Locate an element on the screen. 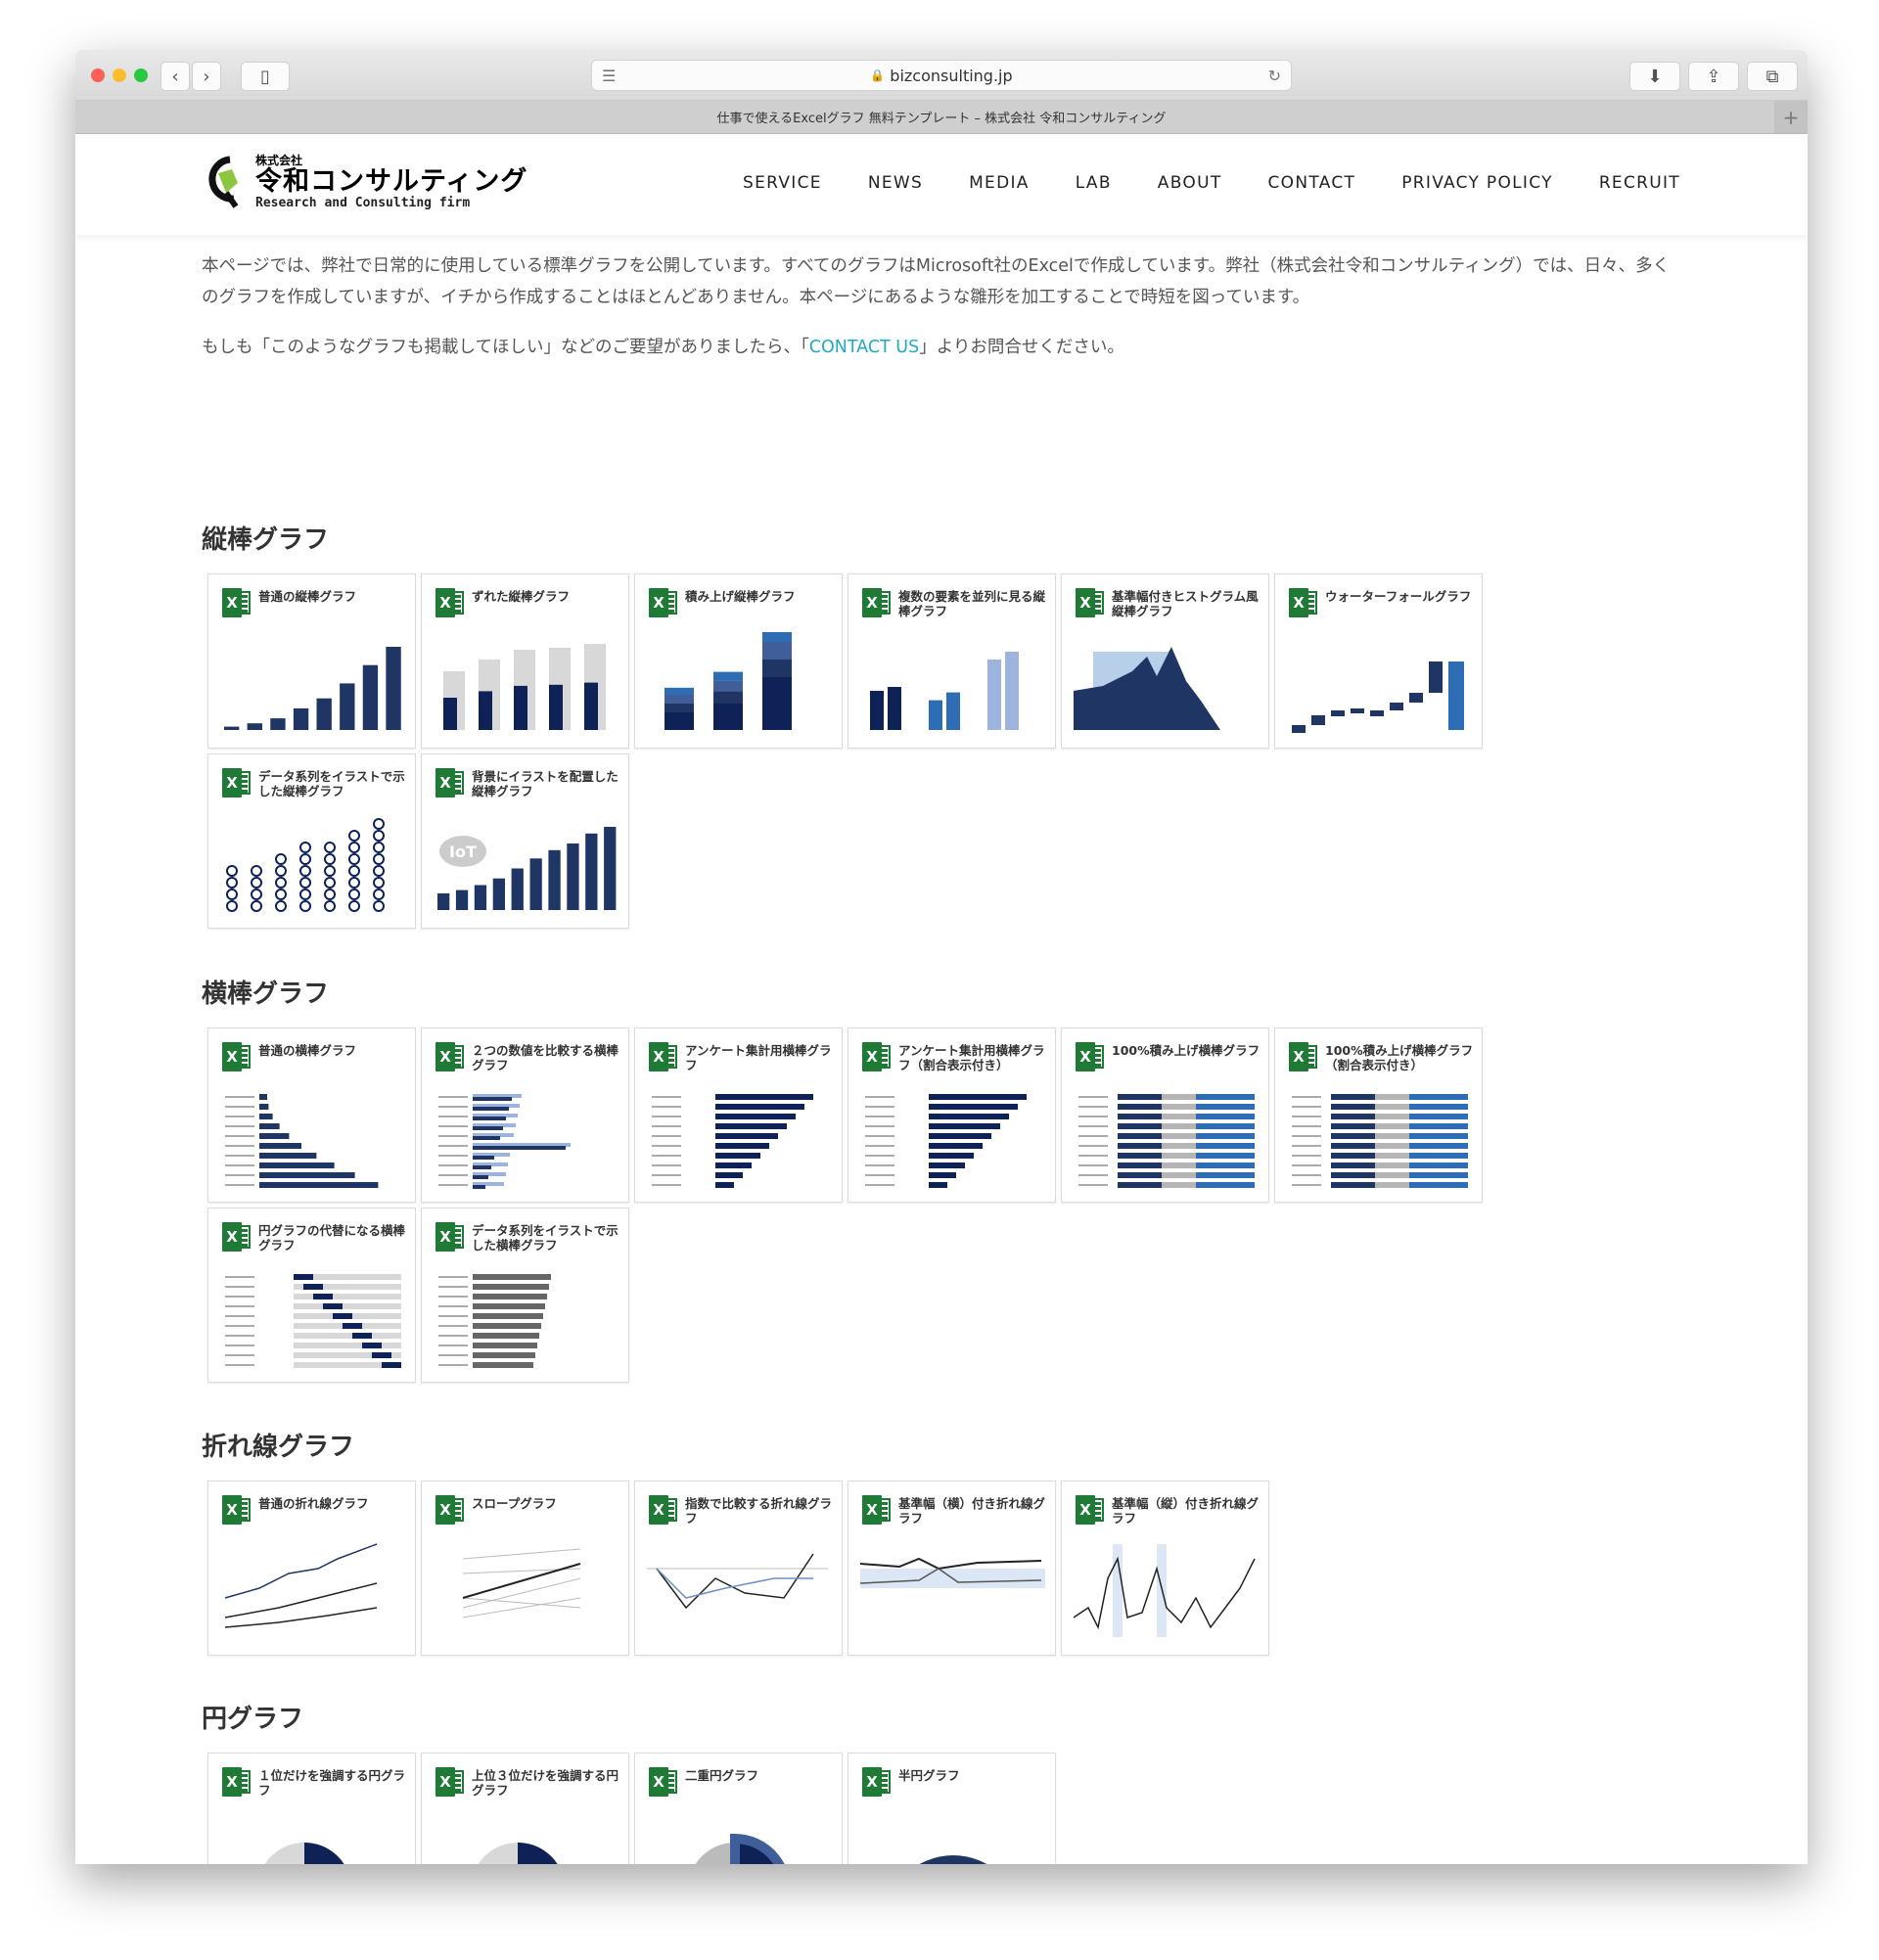 The image size is (1879, 1960). chart-template-card: X 基準幅（横）付き折れ線グラフ is located at coordinates (952, 1568).